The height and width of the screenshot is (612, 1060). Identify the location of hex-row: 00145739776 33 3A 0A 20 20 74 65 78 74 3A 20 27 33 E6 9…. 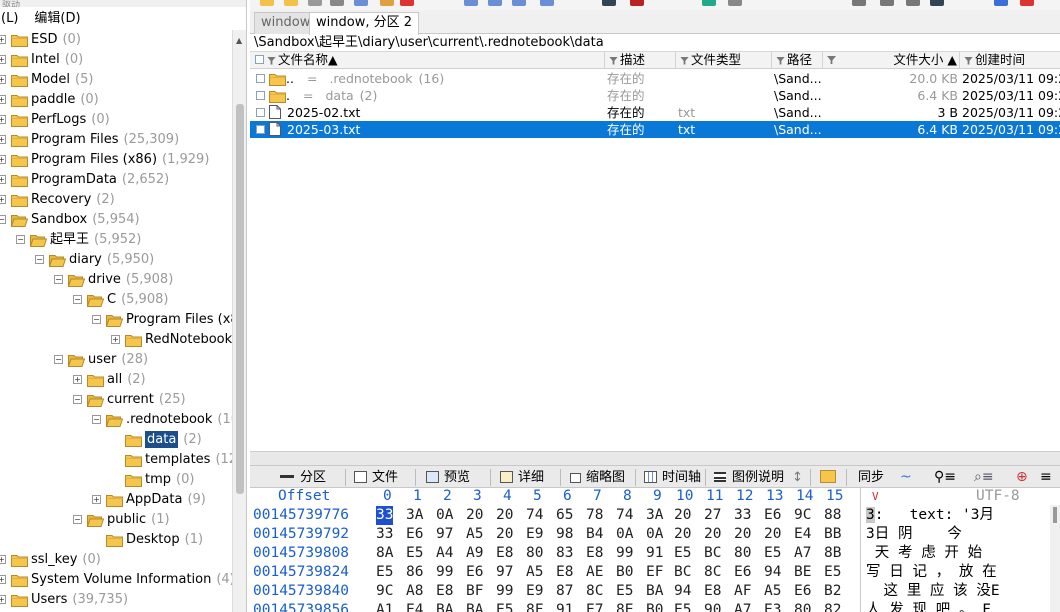
(555, 515).